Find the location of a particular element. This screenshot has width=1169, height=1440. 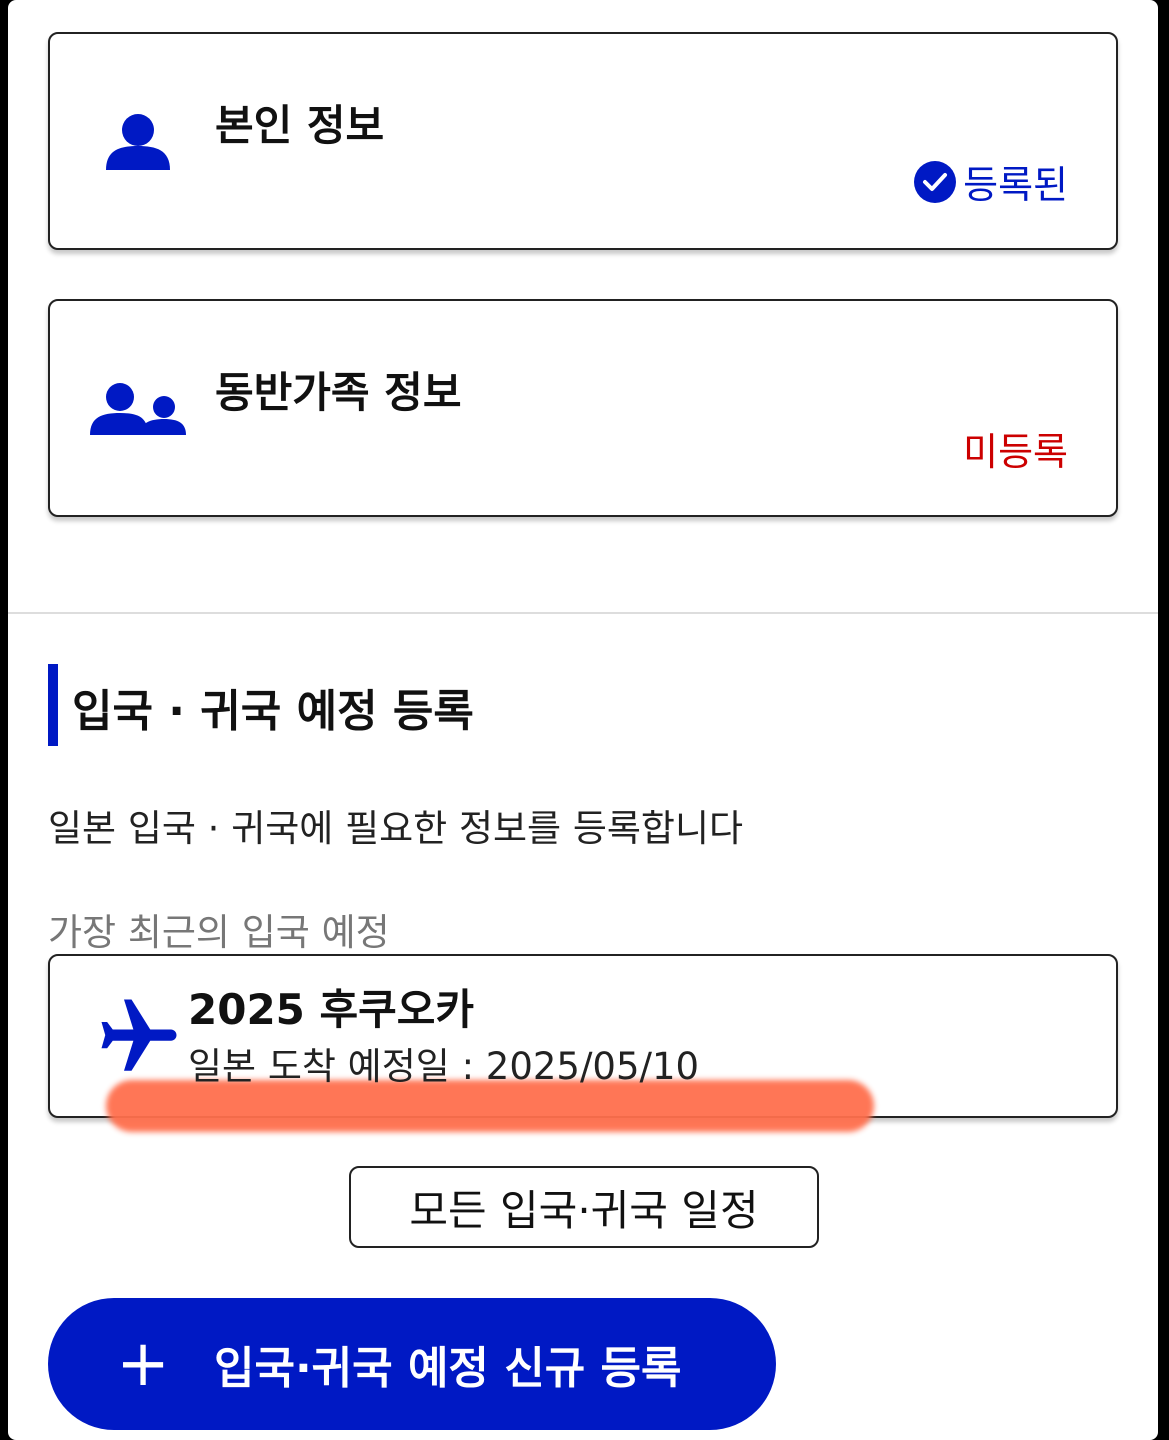

all-schedules-button: 모든 입국·귀국 일정 is located at coordinates (584, 1207).